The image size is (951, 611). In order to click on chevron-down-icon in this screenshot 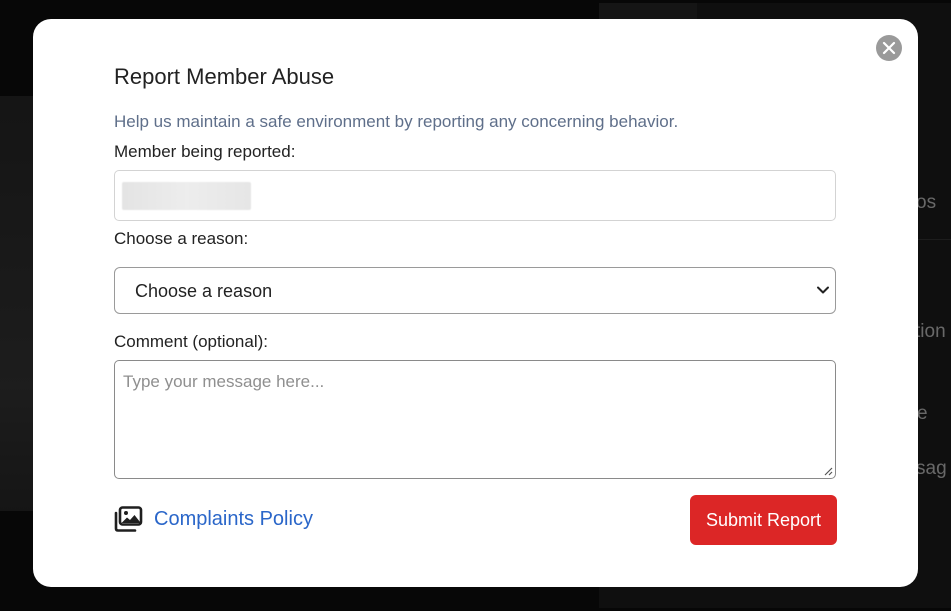, I will do `click(823, 290)`.